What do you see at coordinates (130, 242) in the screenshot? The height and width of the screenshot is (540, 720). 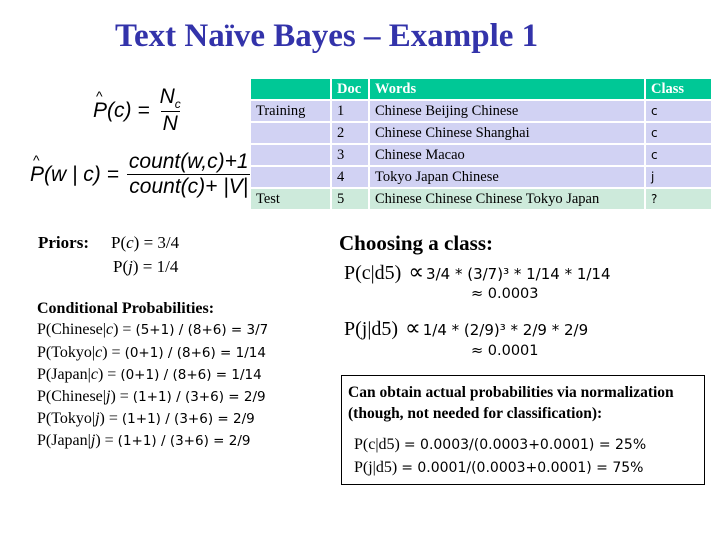 I see `prior-var: c` at bounding box center [130, 242].